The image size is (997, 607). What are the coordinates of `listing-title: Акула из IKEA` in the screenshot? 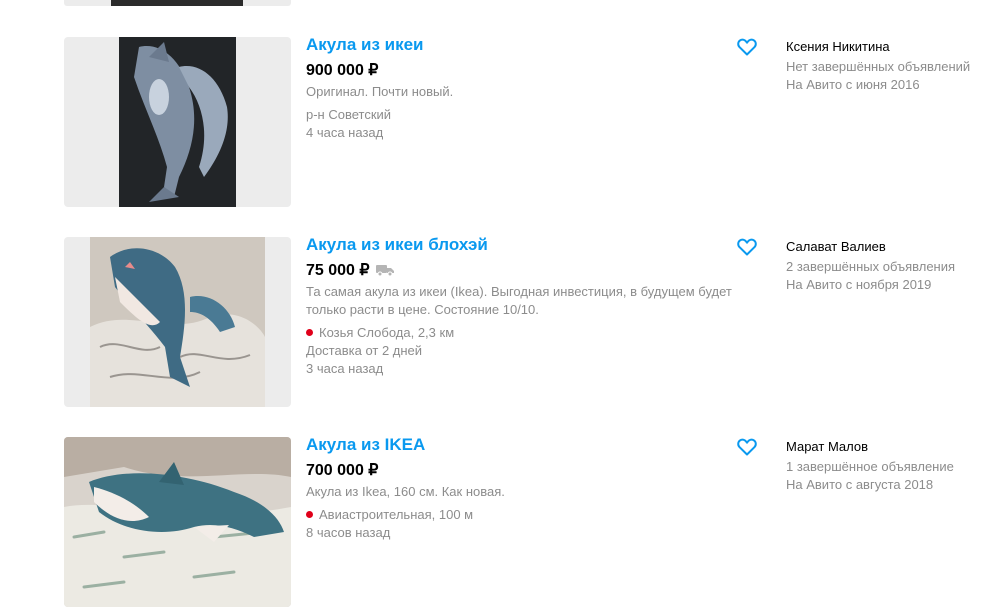 It's located at (365, 445).